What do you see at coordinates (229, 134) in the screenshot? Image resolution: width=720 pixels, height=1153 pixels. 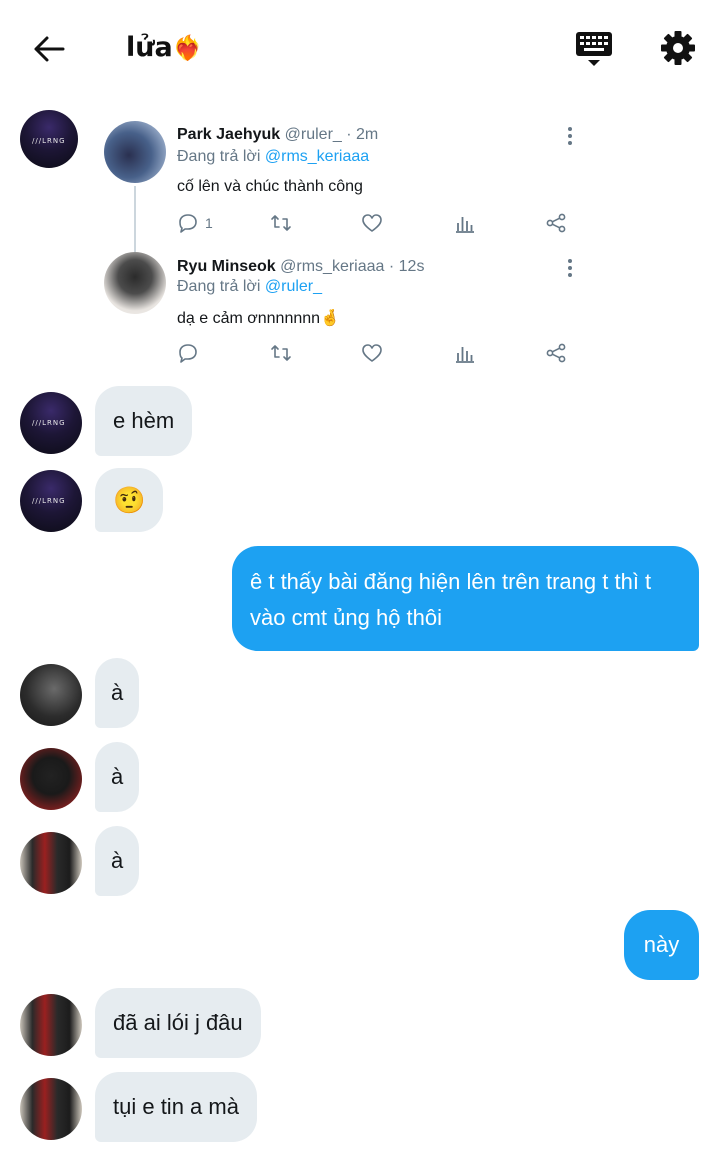 I see `tweet-author-name: Park Jaehyuk` at bounding box center [229, 134].